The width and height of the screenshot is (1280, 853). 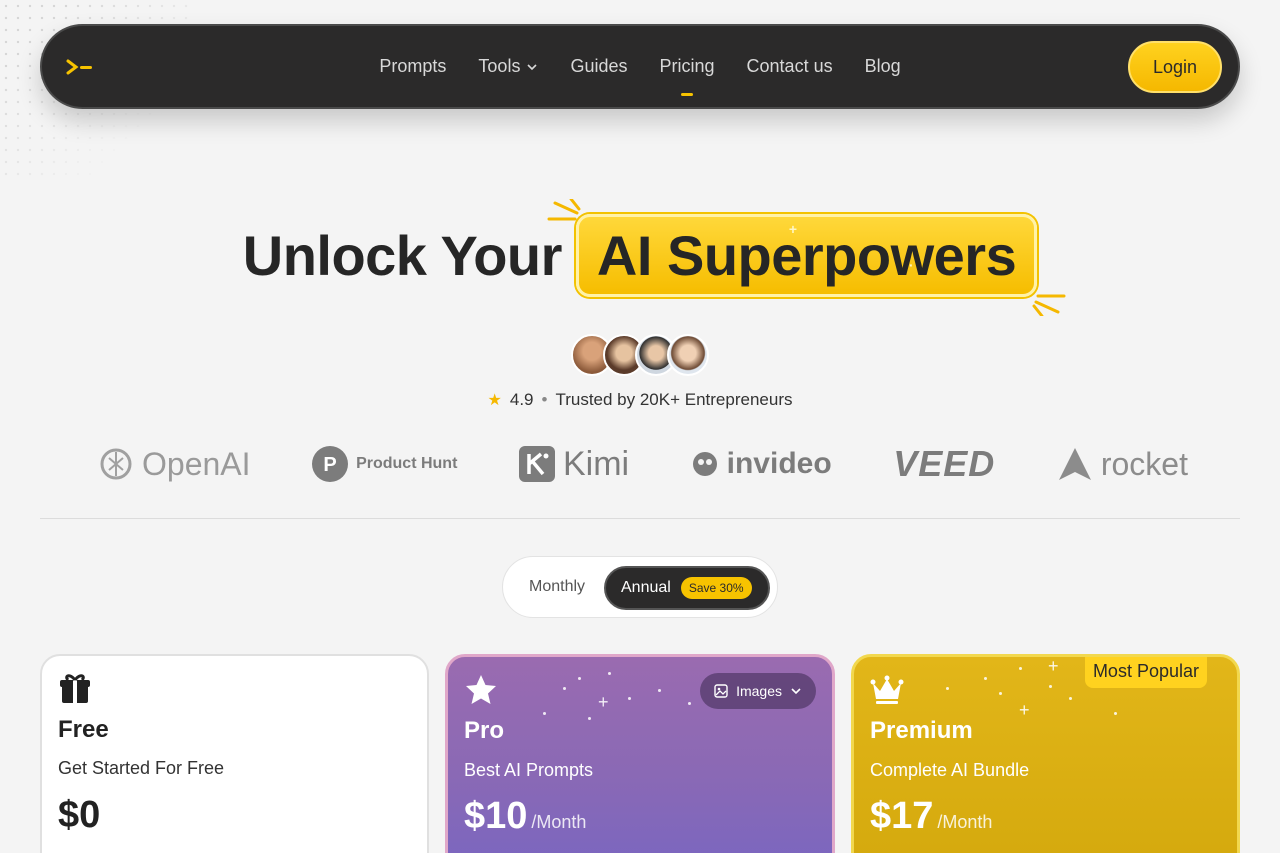 I want to click on images-label: Images, so click(x=759, y=691).